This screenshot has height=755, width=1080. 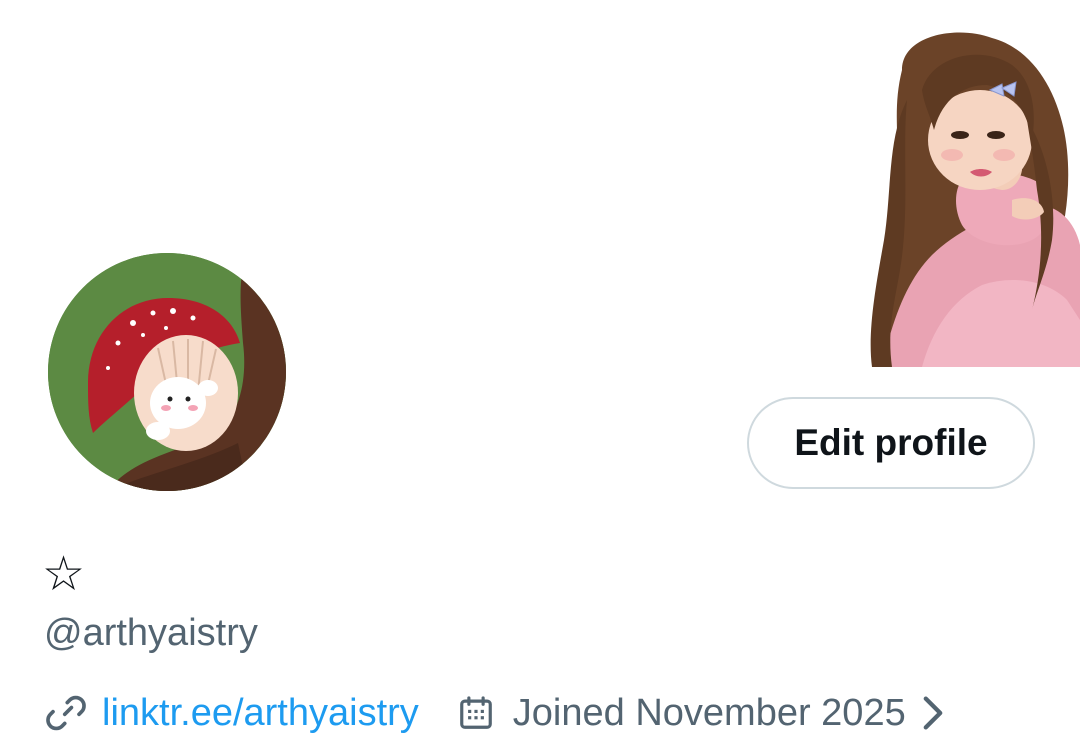 I want to click on link-icon, so click(x=66, y=713).